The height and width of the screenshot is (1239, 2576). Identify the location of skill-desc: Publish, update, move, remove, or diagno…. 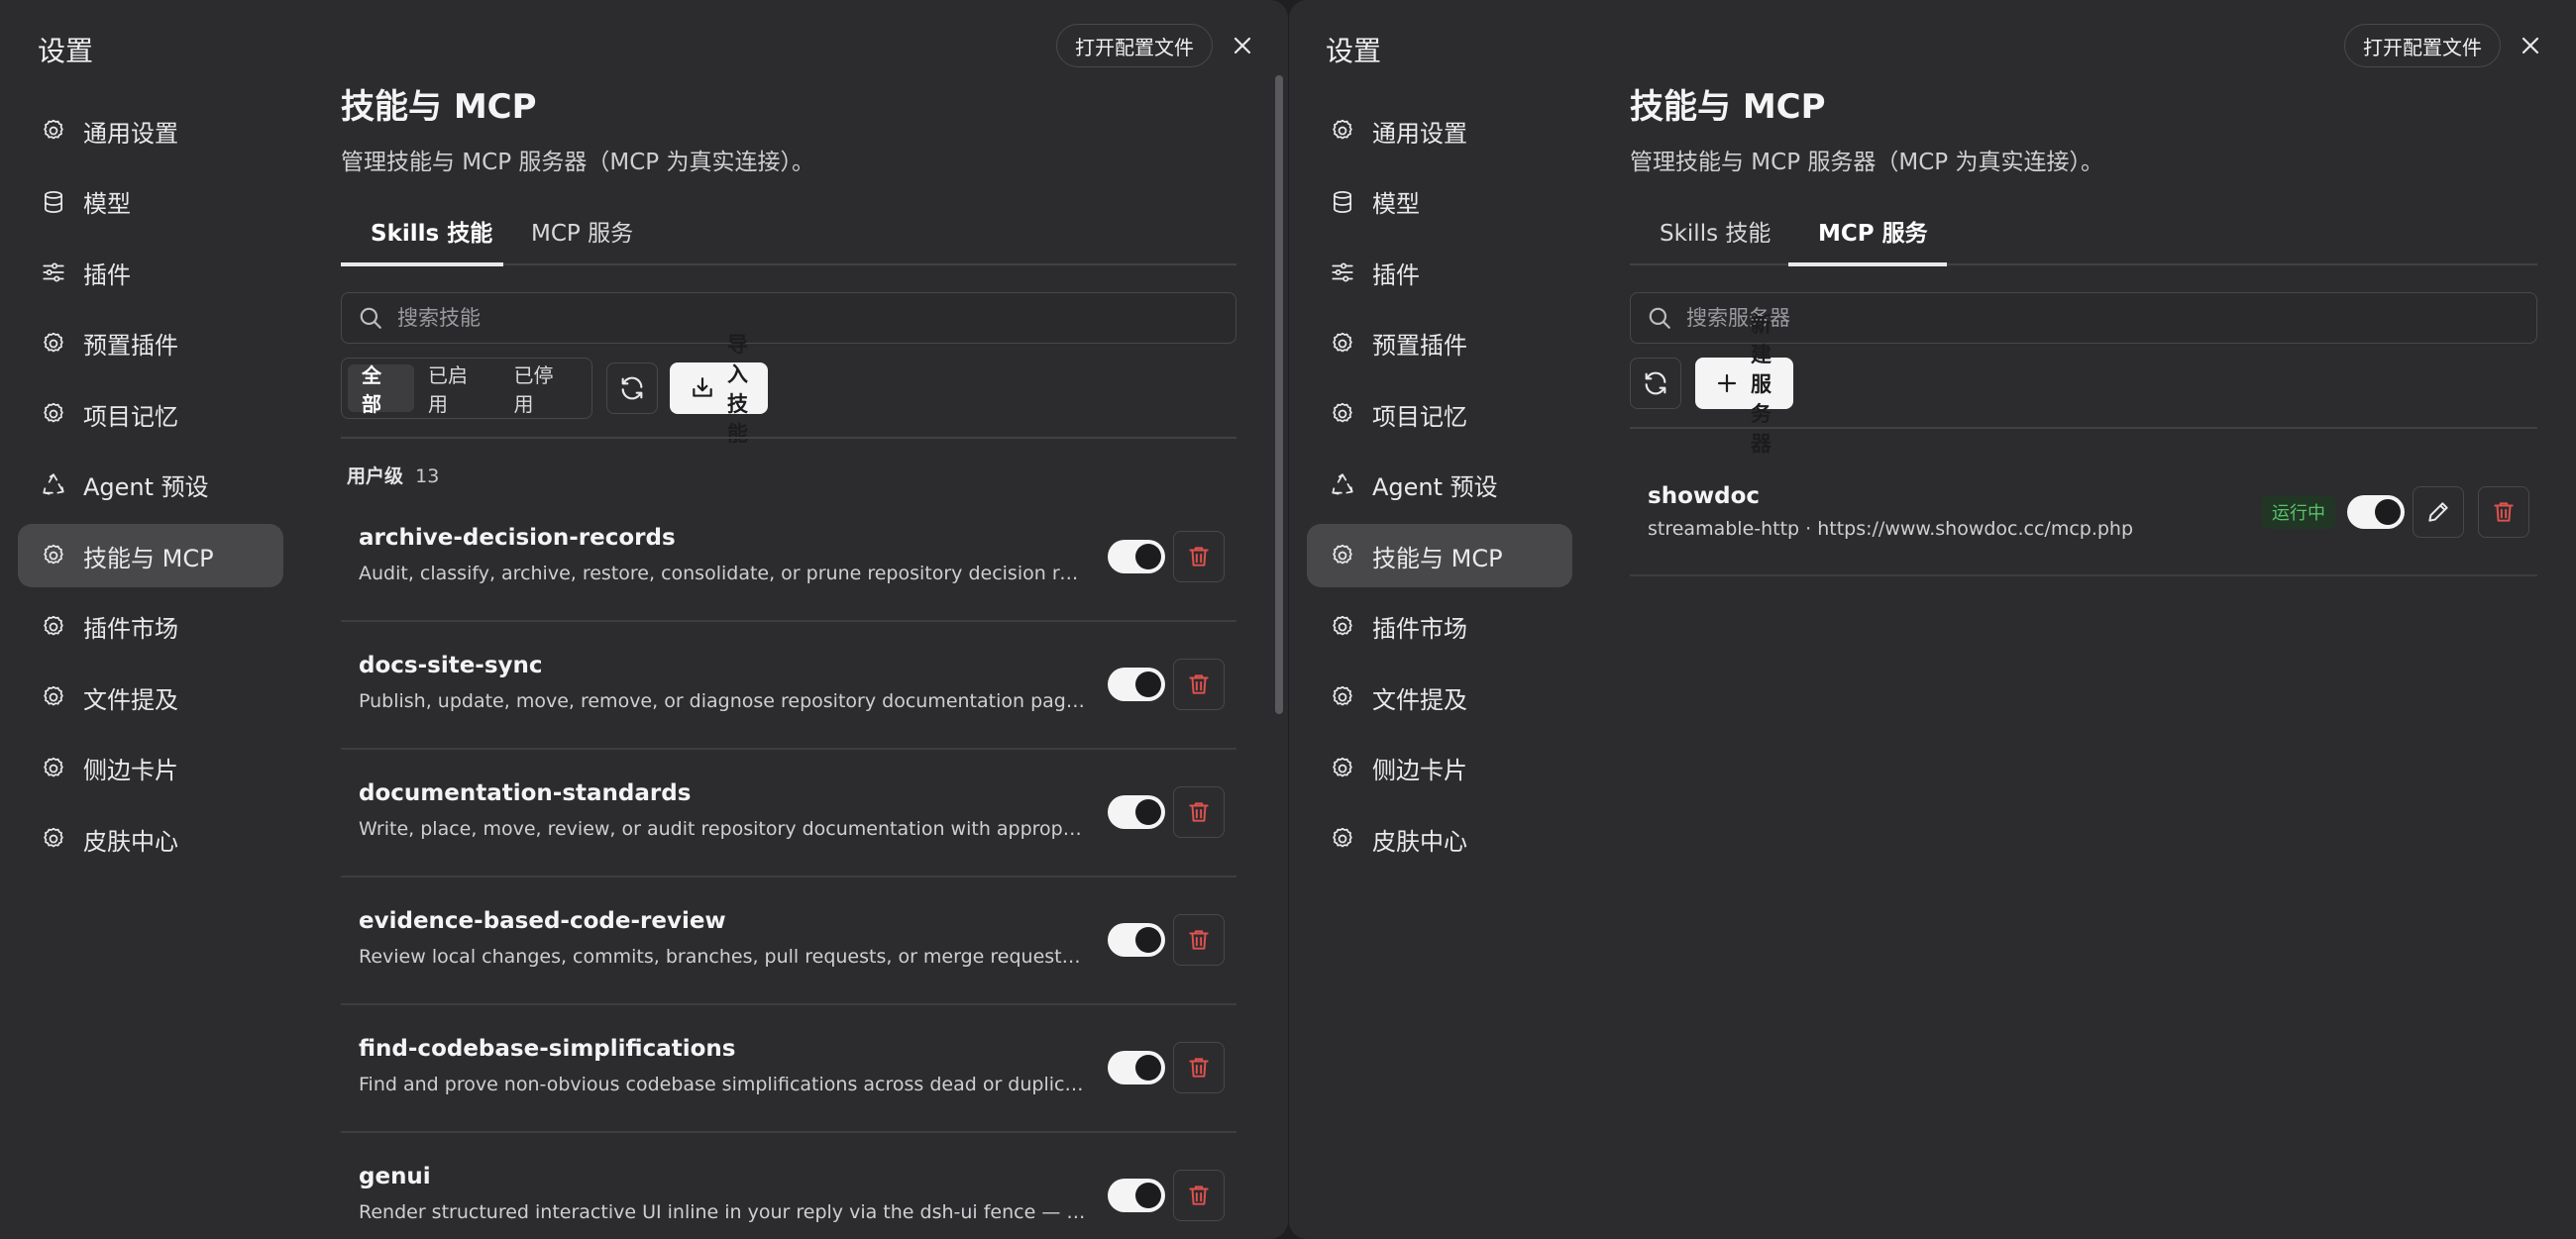
(723, 701).